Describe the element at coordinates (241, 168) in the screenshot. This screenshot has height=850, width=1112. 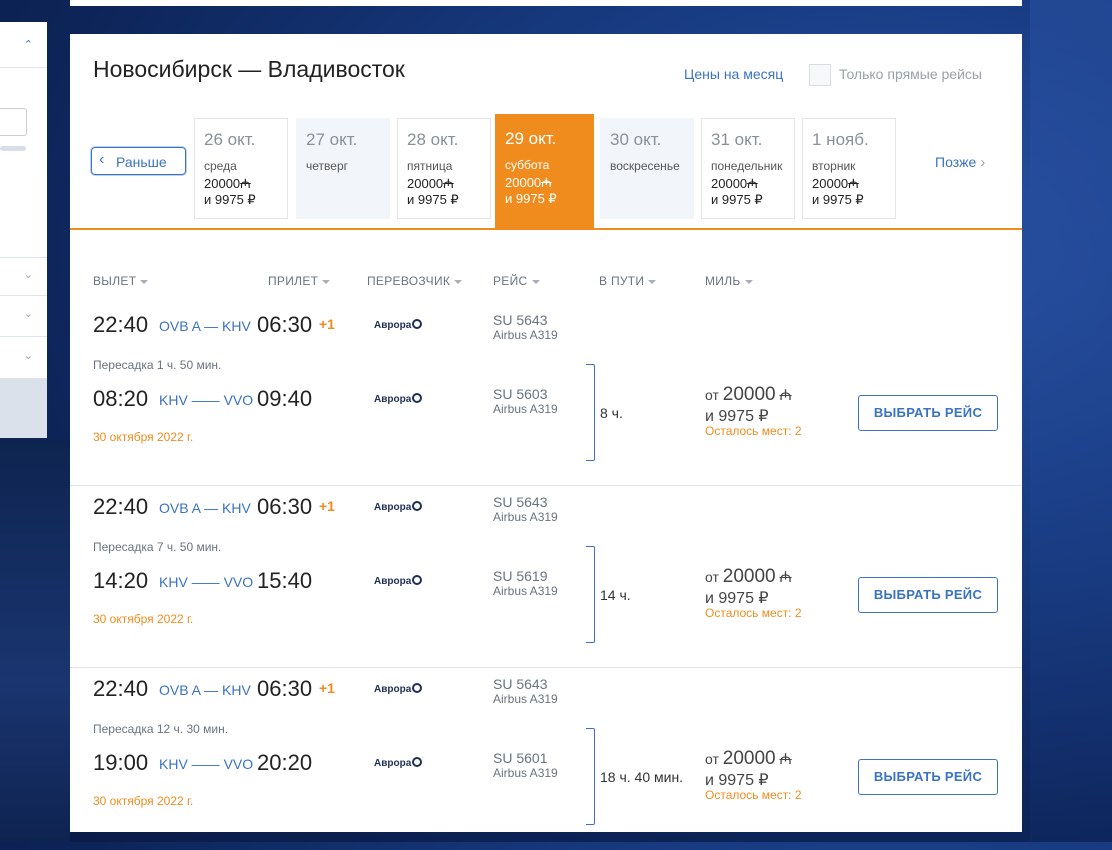
I see `date-tile: 26 окт. среда 20000₼ и 9975 ₽` at that location.